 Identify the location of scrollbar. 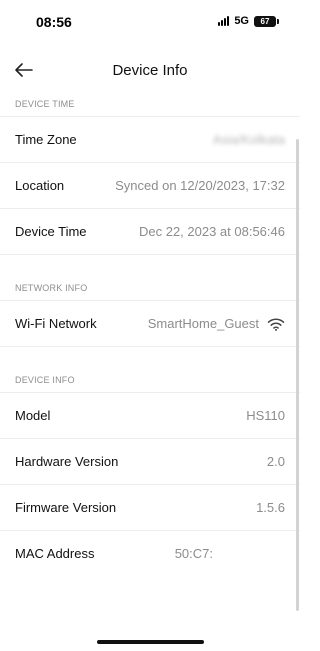
(297, 375).